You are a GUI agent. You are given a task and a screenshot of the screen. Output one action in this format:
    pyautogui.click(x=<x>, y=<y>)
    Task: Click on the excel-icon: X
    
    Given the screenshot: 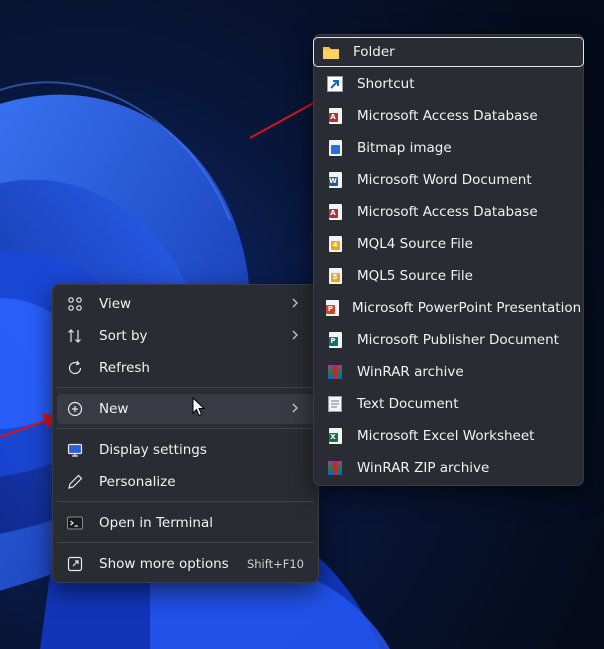 What is the action you would take?
    pyautogui.click(x=335, y=436)
    